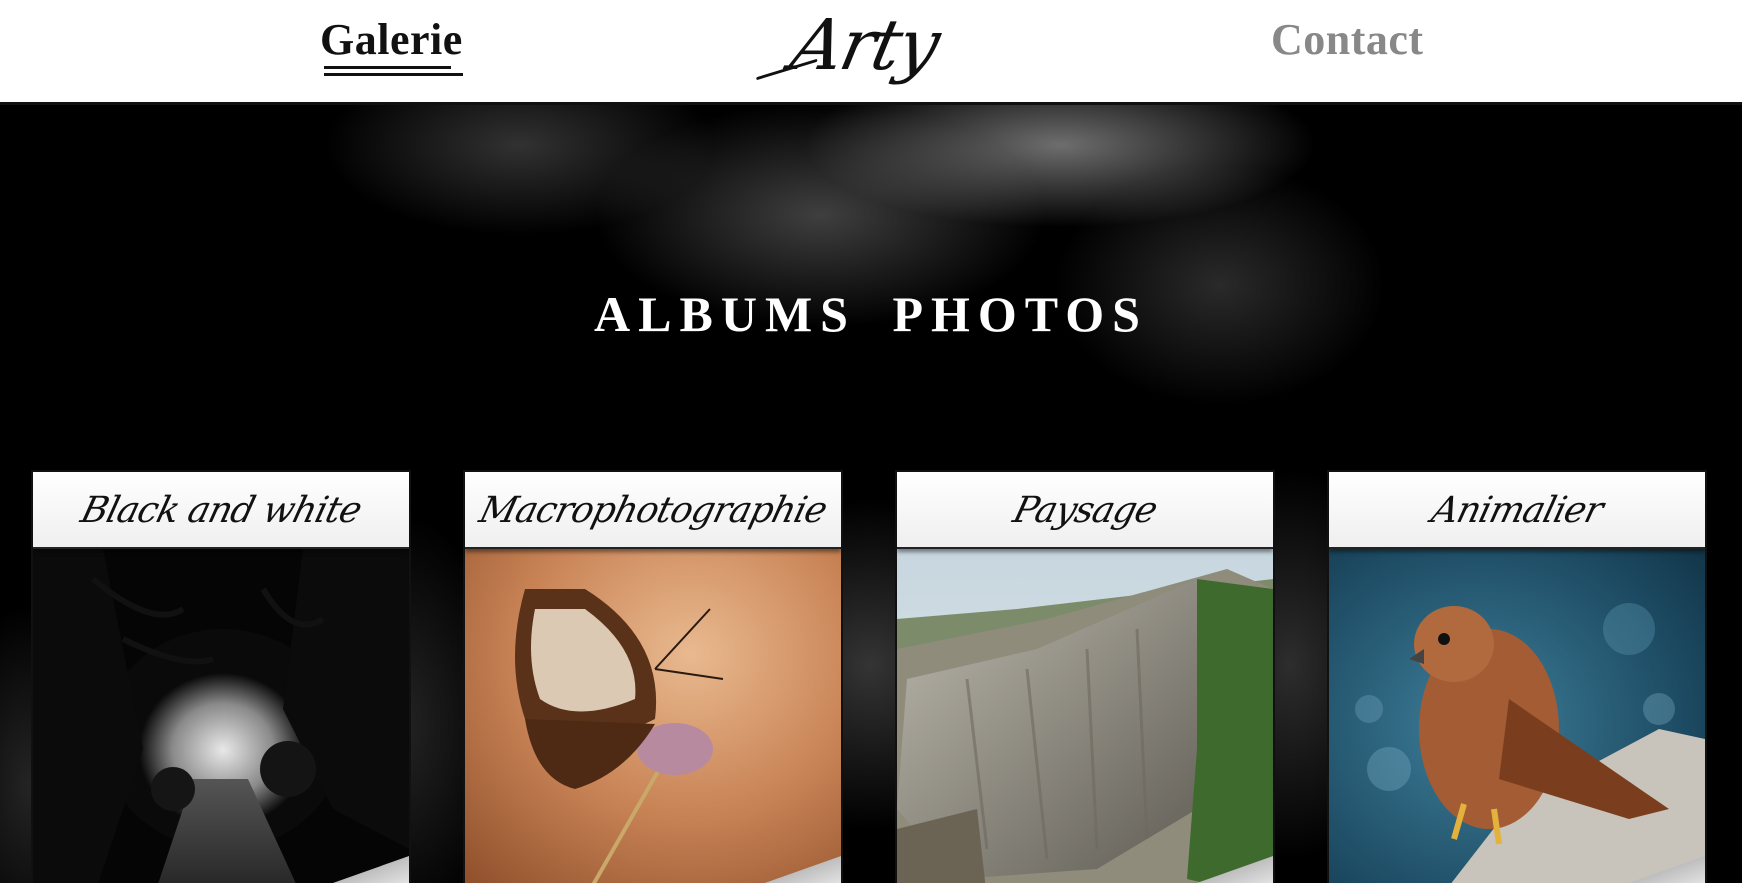  I want to click on album-card-header: Animalier, so click(1517, 510).